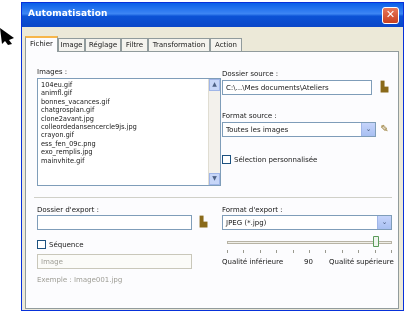 The image size is (417, 311). What do you see at coordinates (114, 222) in the screenshot?
I see `export-folder-field` at bounding box center [114, 222].